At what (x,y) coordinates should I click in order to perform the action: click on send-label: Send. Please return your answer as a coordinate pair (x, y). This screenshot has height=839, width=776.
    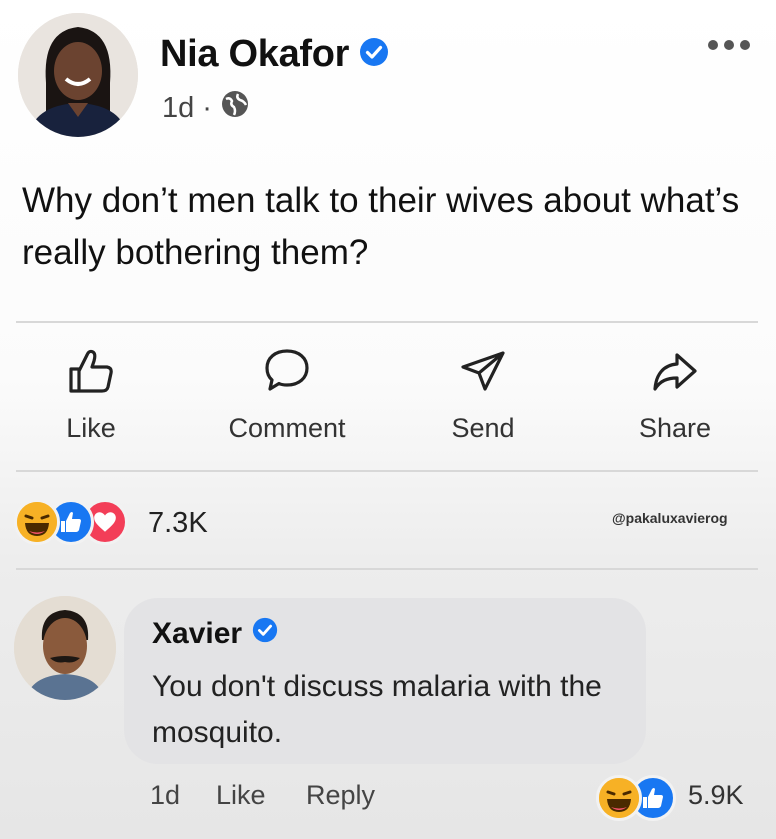
    Looking at the image, I should click on (483, 428).